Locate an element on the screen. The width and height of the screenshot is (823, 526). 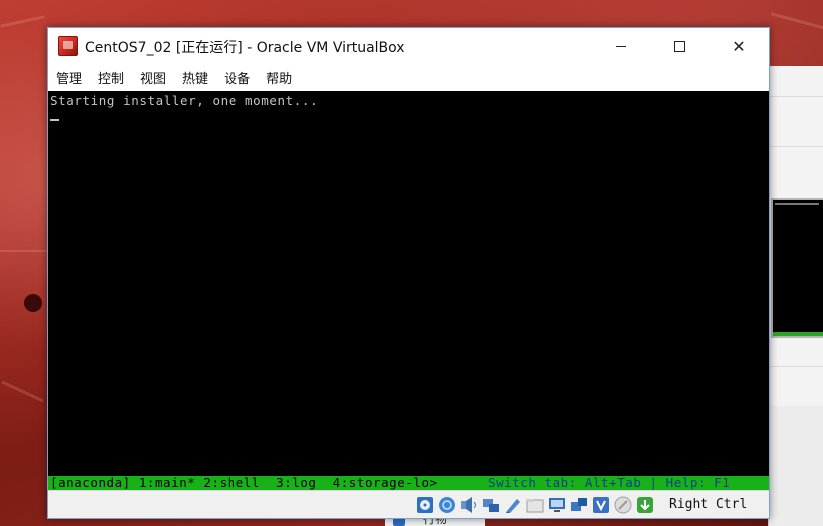
menu-machine: 管理 is located at coordinates (69, 77).